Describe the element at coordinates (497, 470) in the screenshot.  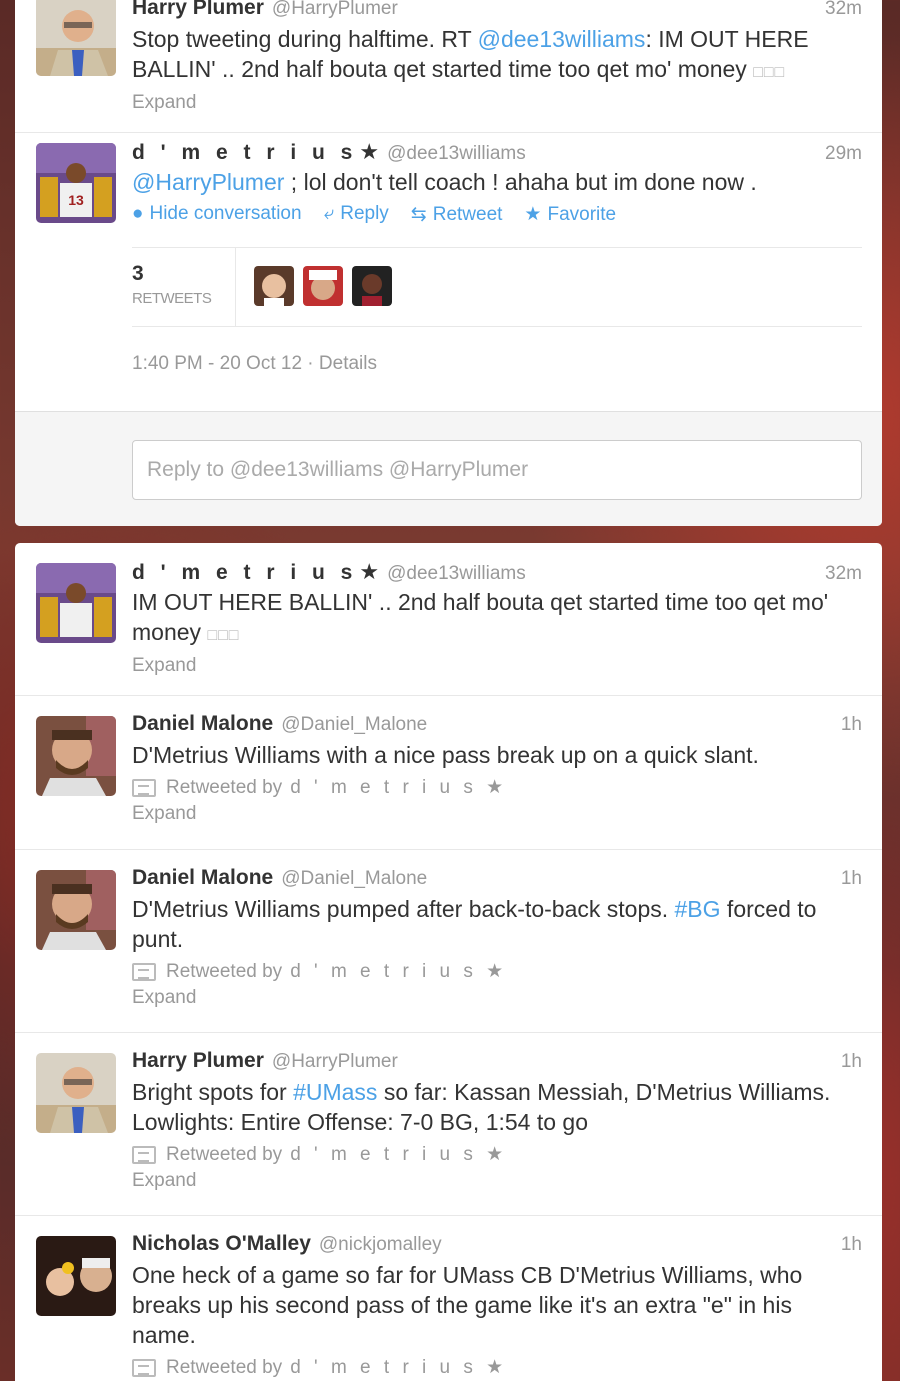
I see `reply-input: Reply to @dee13williams @HarryPlumer` at that location.